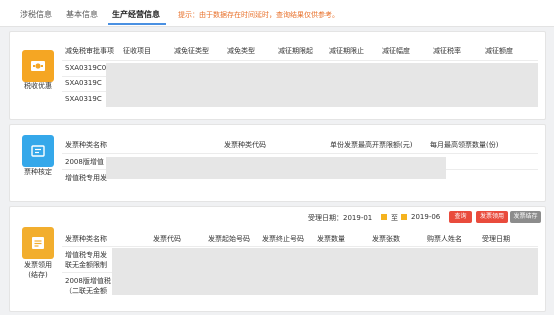 This screenshot has width=554, height=315. I want to click on invoice-collect-button: 发票领用, so click(492, 217).